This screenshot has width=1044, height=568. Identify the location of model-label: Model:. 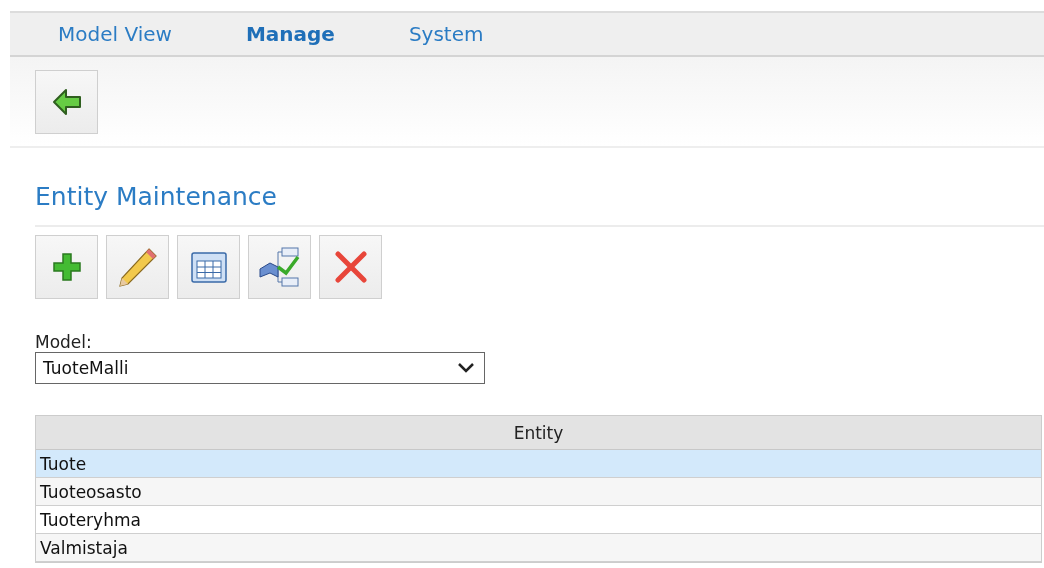
(64, 342).